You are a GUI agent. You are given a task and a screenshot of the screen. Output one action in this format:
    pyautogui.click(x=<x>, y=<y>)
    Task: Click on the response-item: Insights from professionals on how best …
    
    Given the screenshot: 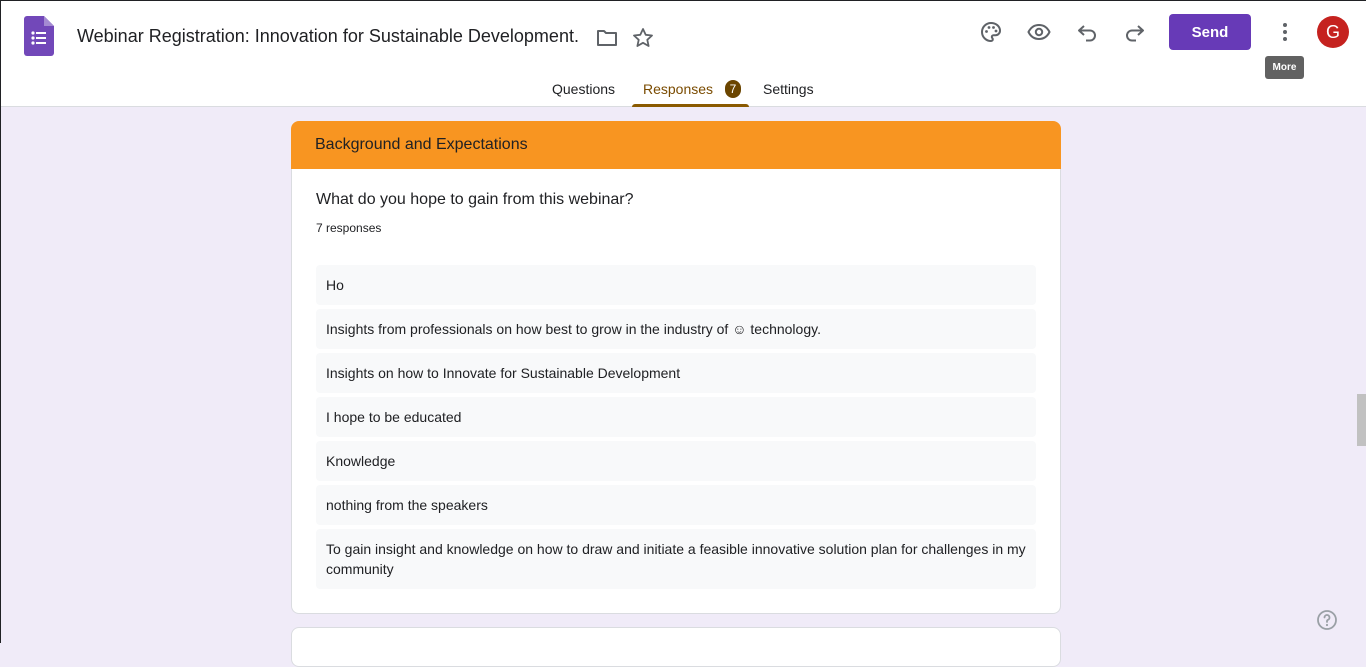 What is the action you would take?
    pyautogui.click(x=676, y=329)
    